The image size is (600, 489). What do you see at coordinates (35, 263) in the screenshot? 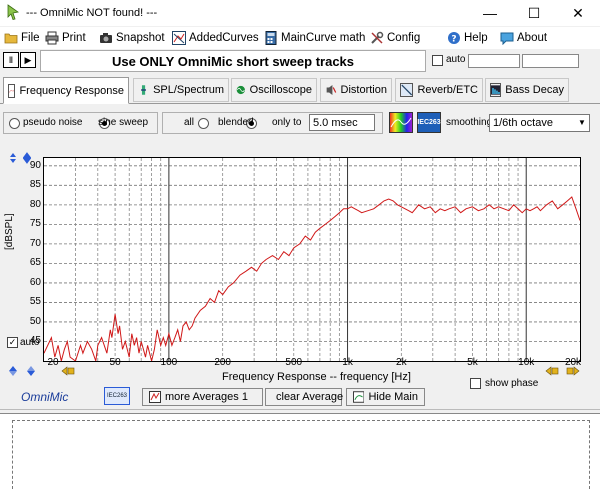
I see `y-tick-label: 65` at bounding box center [35, 263].